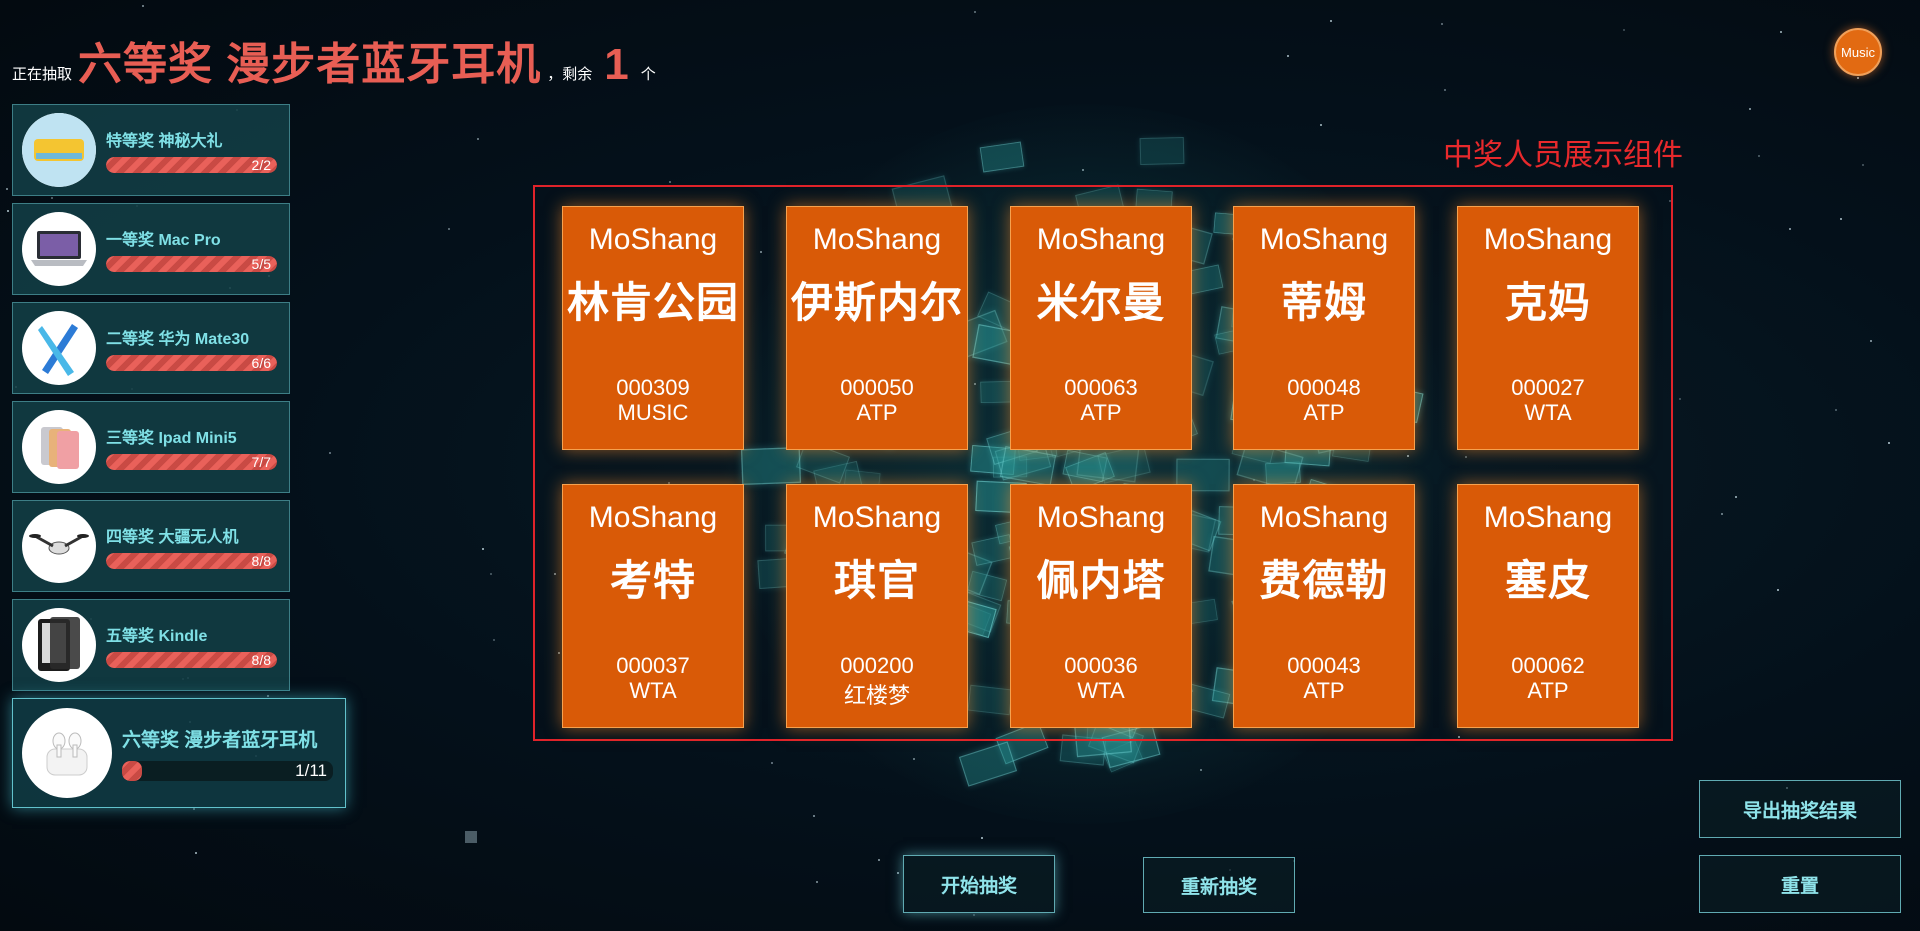  Describe the element at coordinates (163, 240) in the screenshot. I see `prize-title: 一等奖 Mac Pro` at that location.